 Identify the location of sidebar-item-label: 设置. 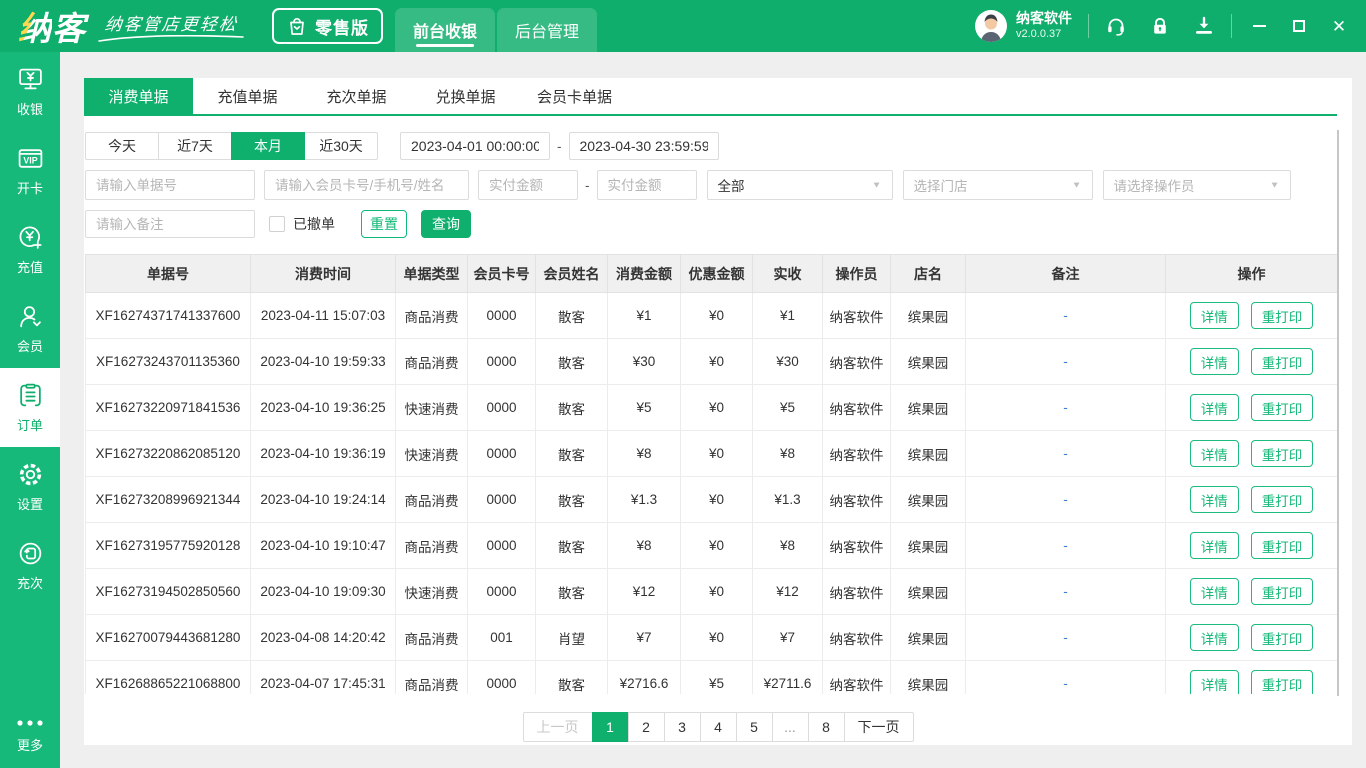
(29, 504).